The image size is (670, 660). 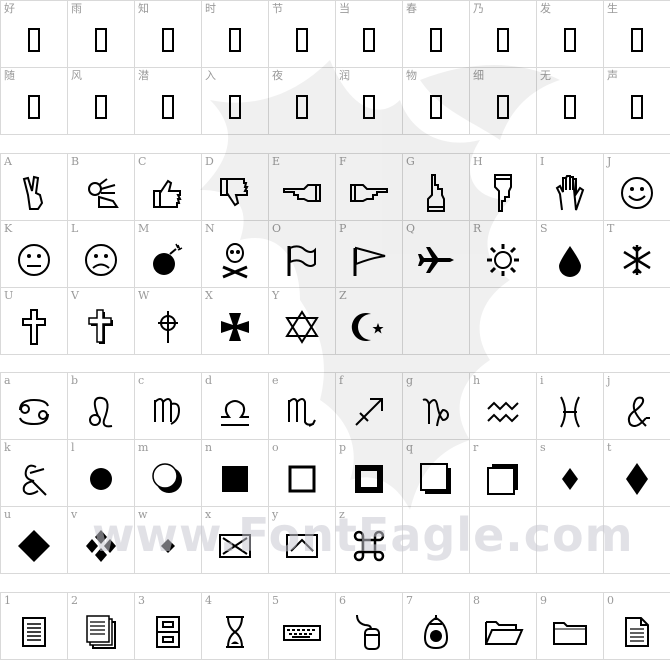 I want to click on droplet-icon, so click(x=570, y=260).